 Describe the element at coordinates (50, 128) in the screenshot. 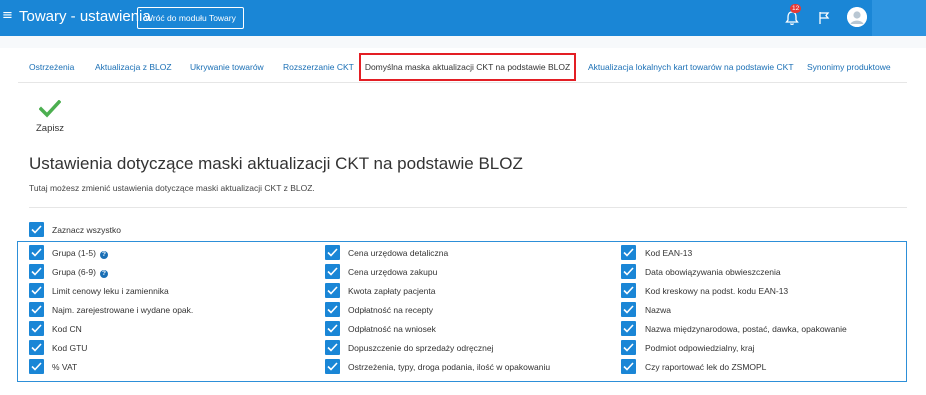

I see `save-label: Zapisz` at that location.